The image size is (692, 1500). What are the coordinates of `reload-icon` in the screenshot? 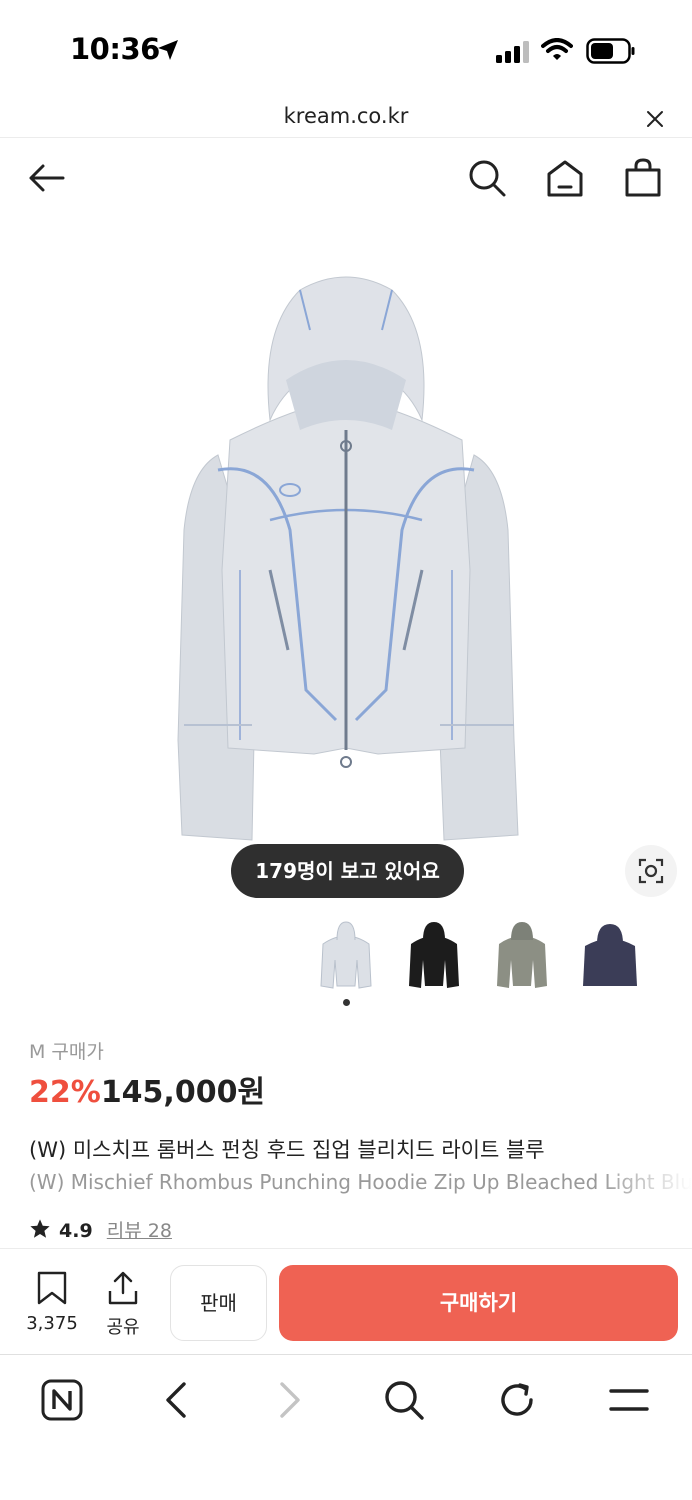 It's located at (517, 1400).